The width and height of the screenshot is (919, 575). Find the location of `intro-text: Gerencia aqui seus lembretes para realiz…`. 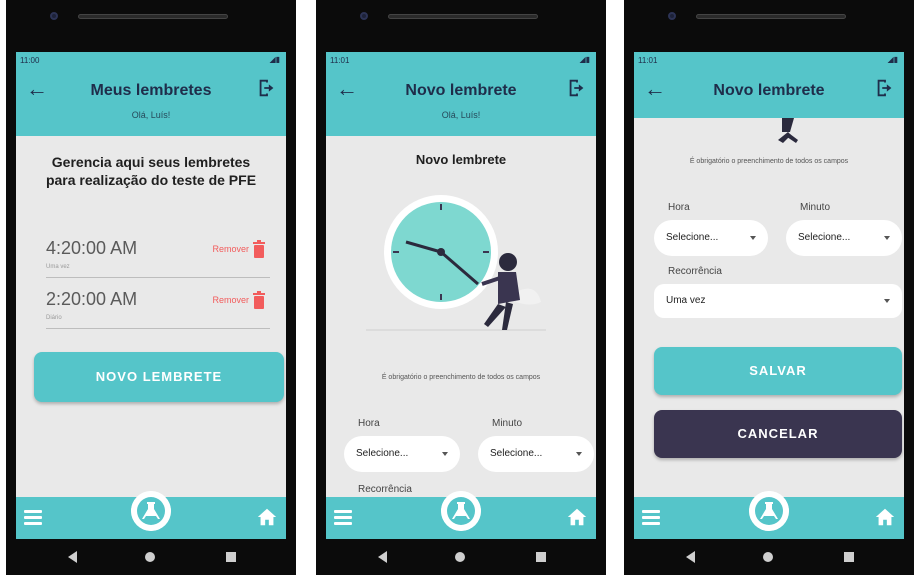

intro-text: Gerencia aqui seus lembretes para realiz… is located at coordinates (151, 171).